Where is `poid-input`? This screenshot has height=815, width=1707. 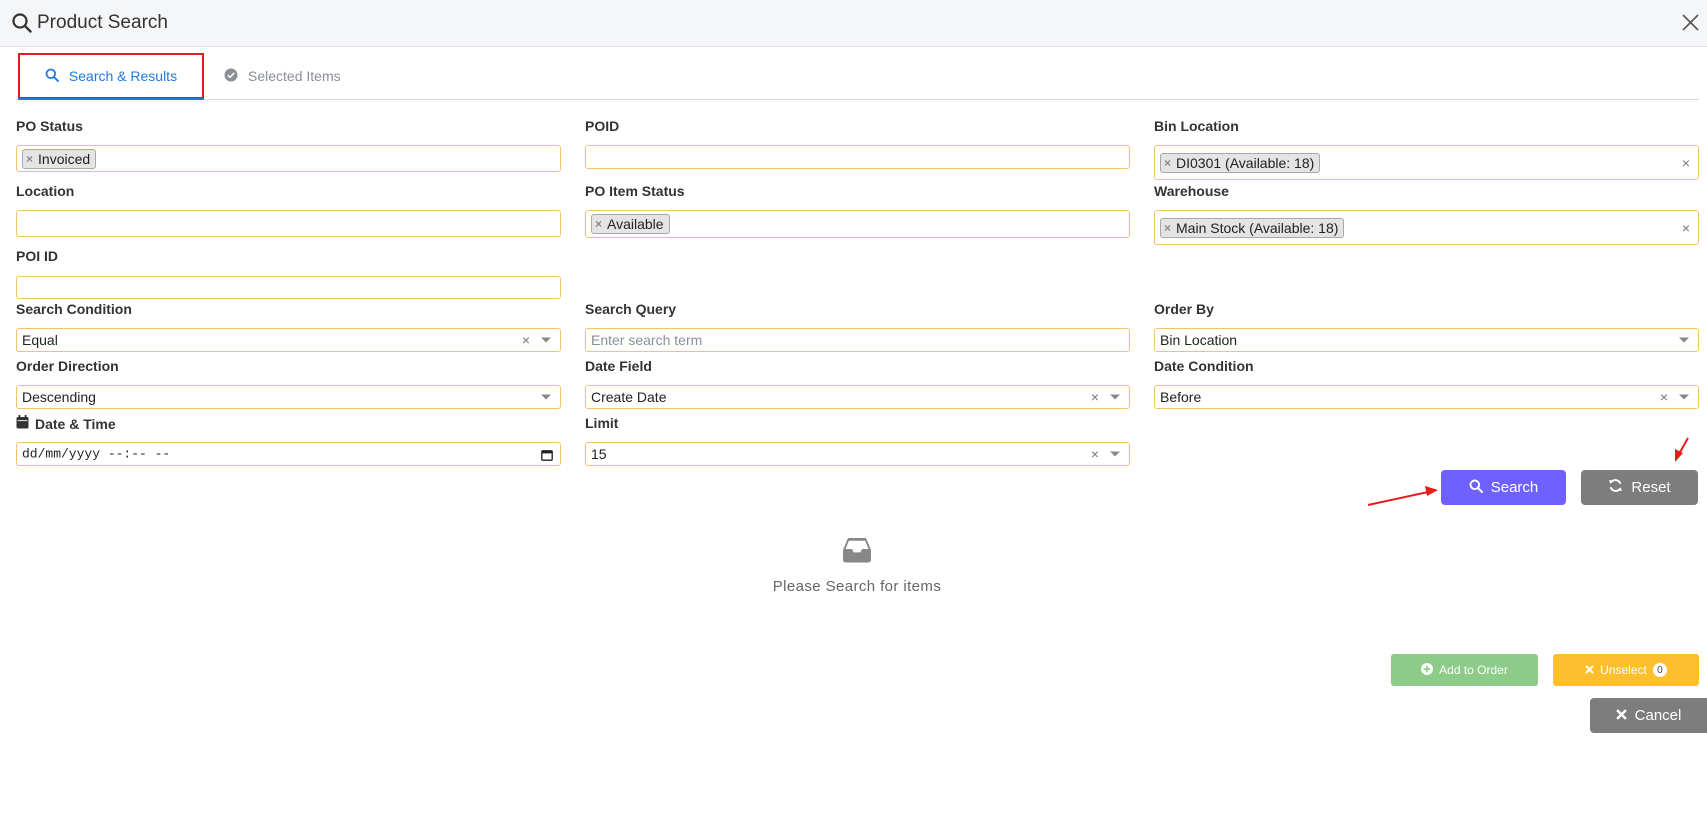
poid-input is located at coordinates (857, 157).